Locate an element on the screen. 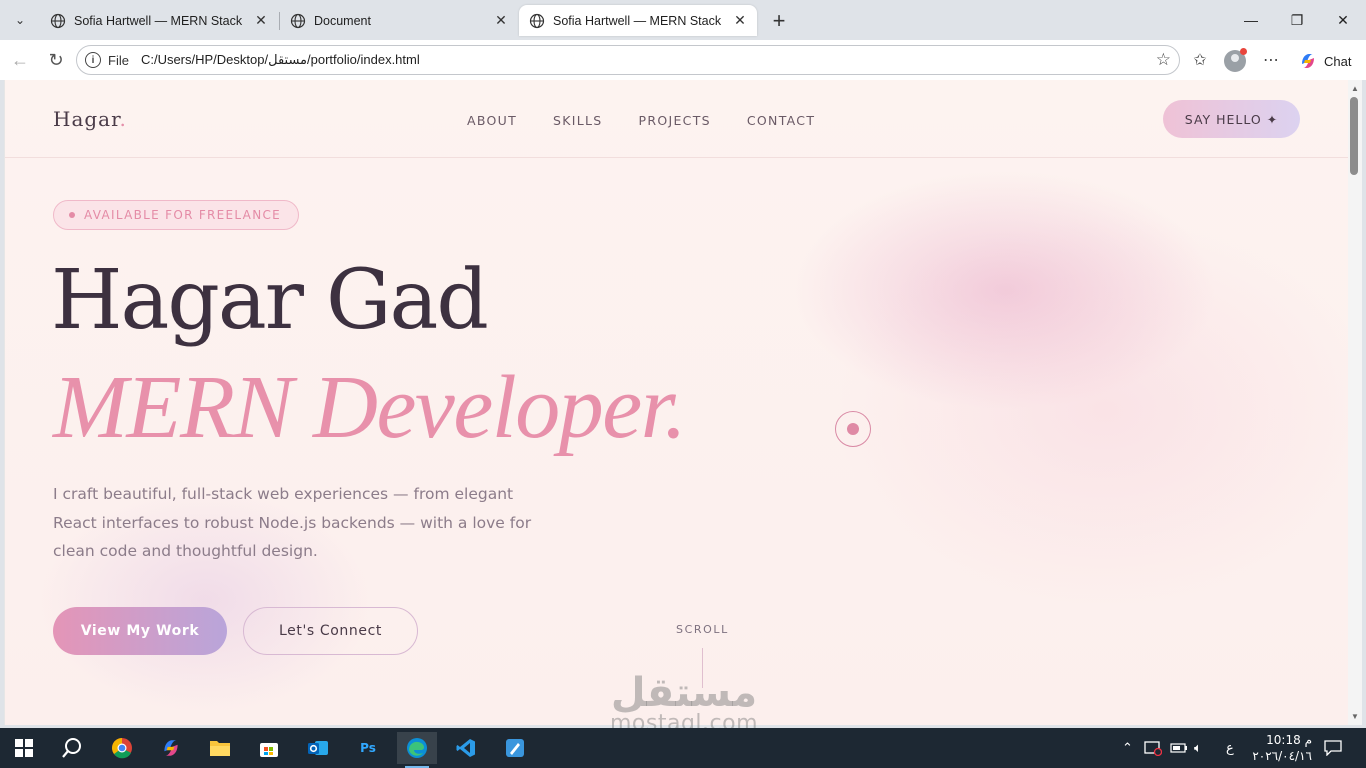  tray-volume: 🔈︎ is located at coordinates (1198, 748).